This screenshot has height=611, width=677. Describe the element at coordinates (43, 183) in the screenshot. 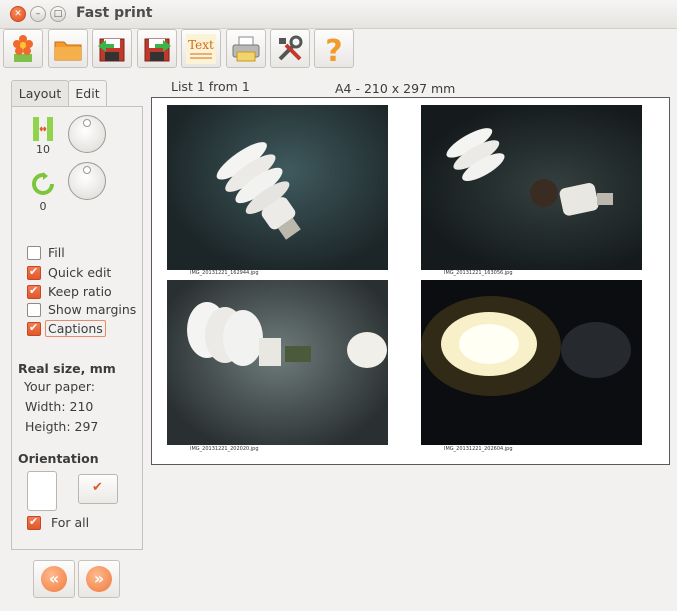

I see `rotate-icon` at that location.